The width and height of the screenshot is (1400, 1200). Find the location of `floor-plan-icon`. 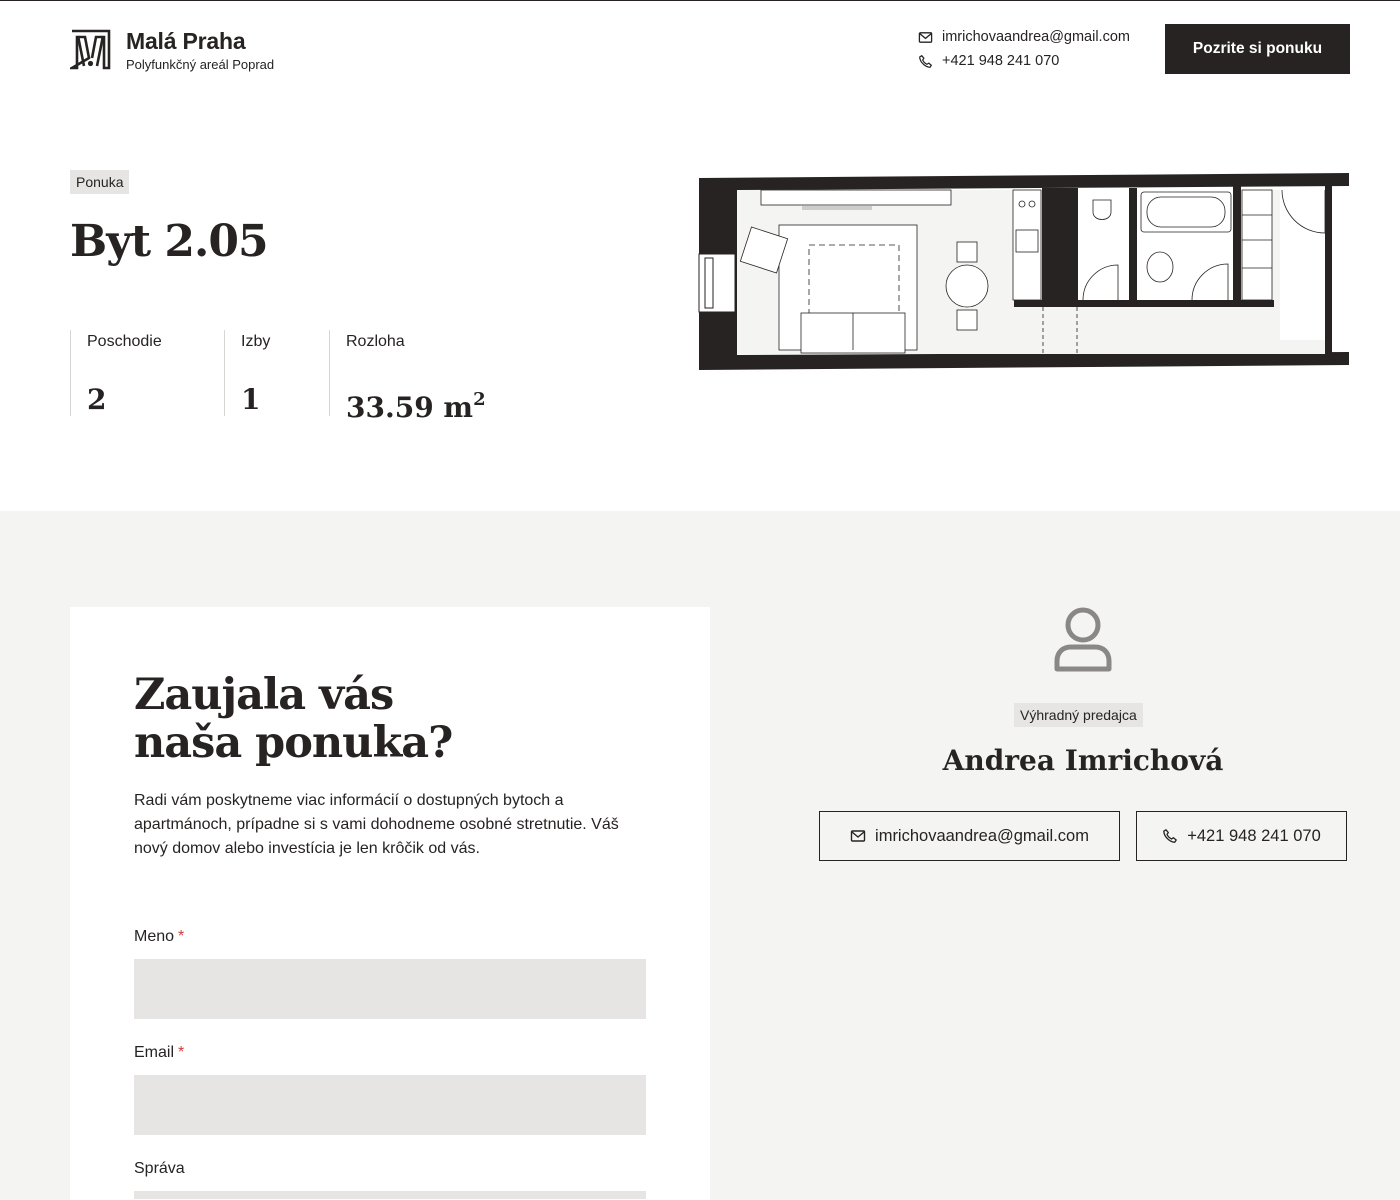

floor-plan-icon is located at coordinates (1023, 271).